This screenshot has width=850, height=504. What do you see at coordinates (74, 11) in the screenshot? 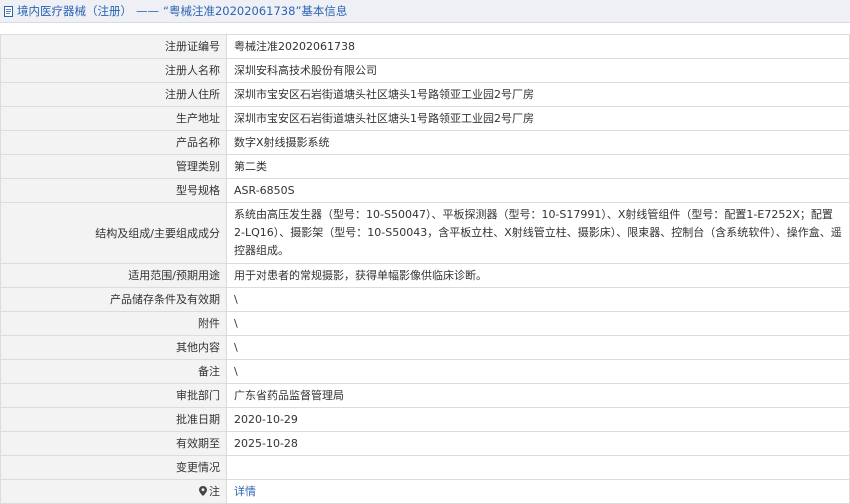
I see `category-link: 境内医疗器械（注册）` at bounding box center [74, 11].